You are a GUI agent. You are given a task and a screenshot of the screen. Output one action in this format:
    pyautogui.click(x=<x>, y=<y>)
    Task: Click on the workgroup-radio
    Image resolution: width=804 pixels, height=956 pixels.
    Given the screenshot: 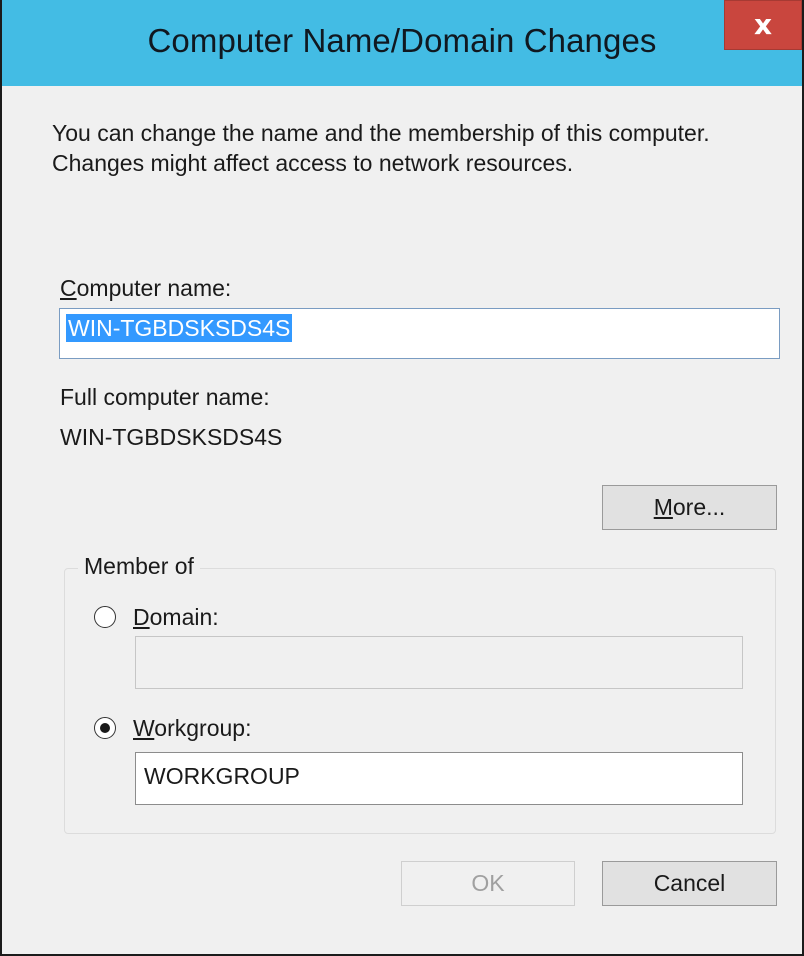 What is the action you would take?
    pyautogui.click(x=105, y=728)
    